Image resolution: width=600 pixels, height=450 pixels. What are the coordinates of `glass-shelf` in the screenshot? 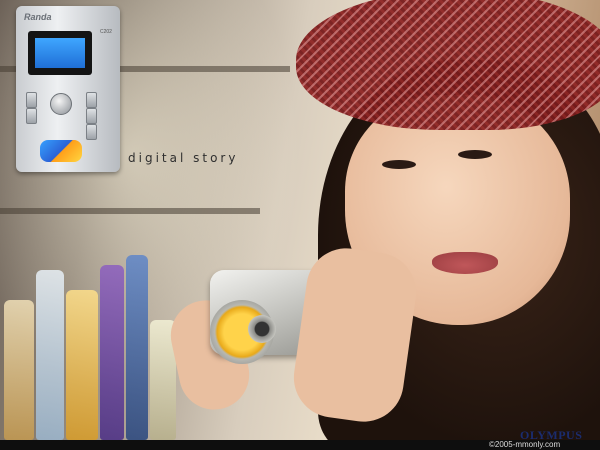 It's located at (130, 211).